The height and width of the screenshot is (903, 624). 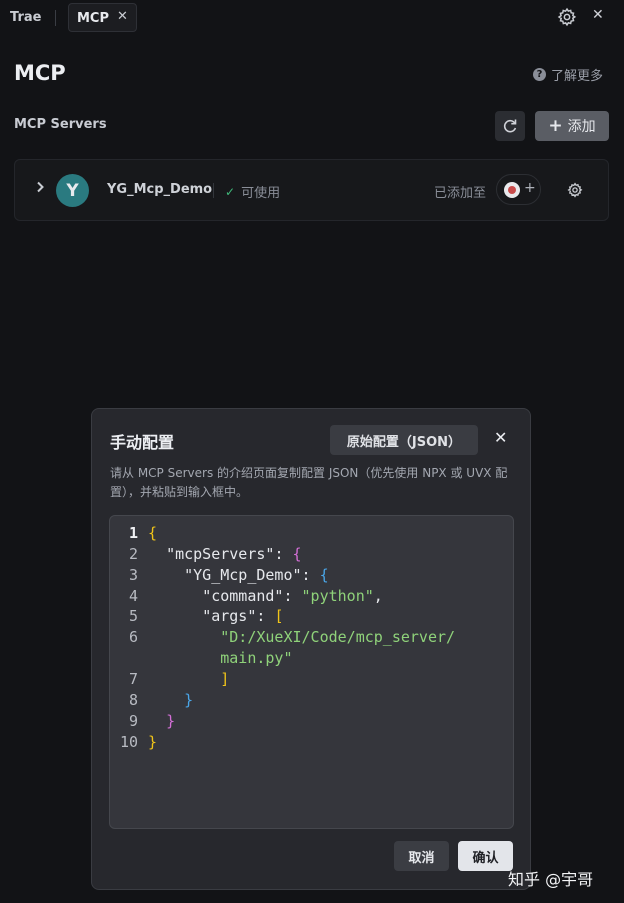 I want to click on line-number: 9, so click(x=133, y=721).